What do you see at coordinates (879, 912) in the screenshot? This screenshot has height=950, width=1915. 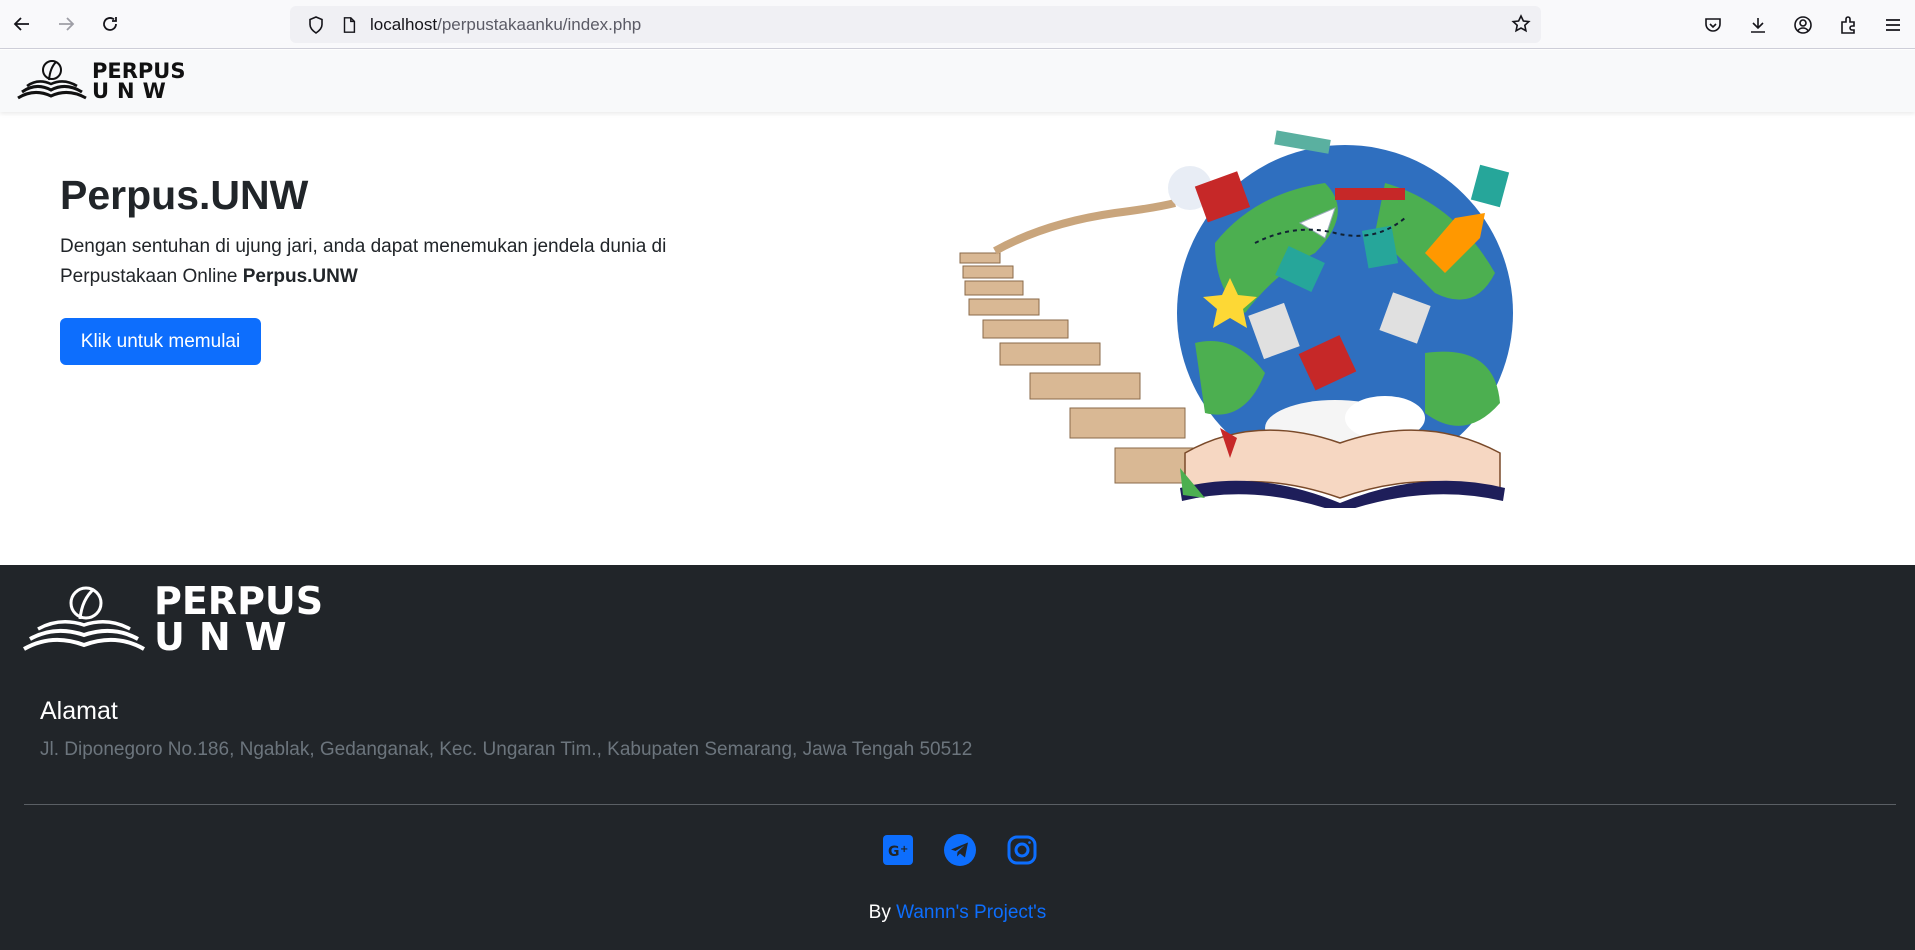 I see `credit-prefix: By` at bounding box center [879, 912].